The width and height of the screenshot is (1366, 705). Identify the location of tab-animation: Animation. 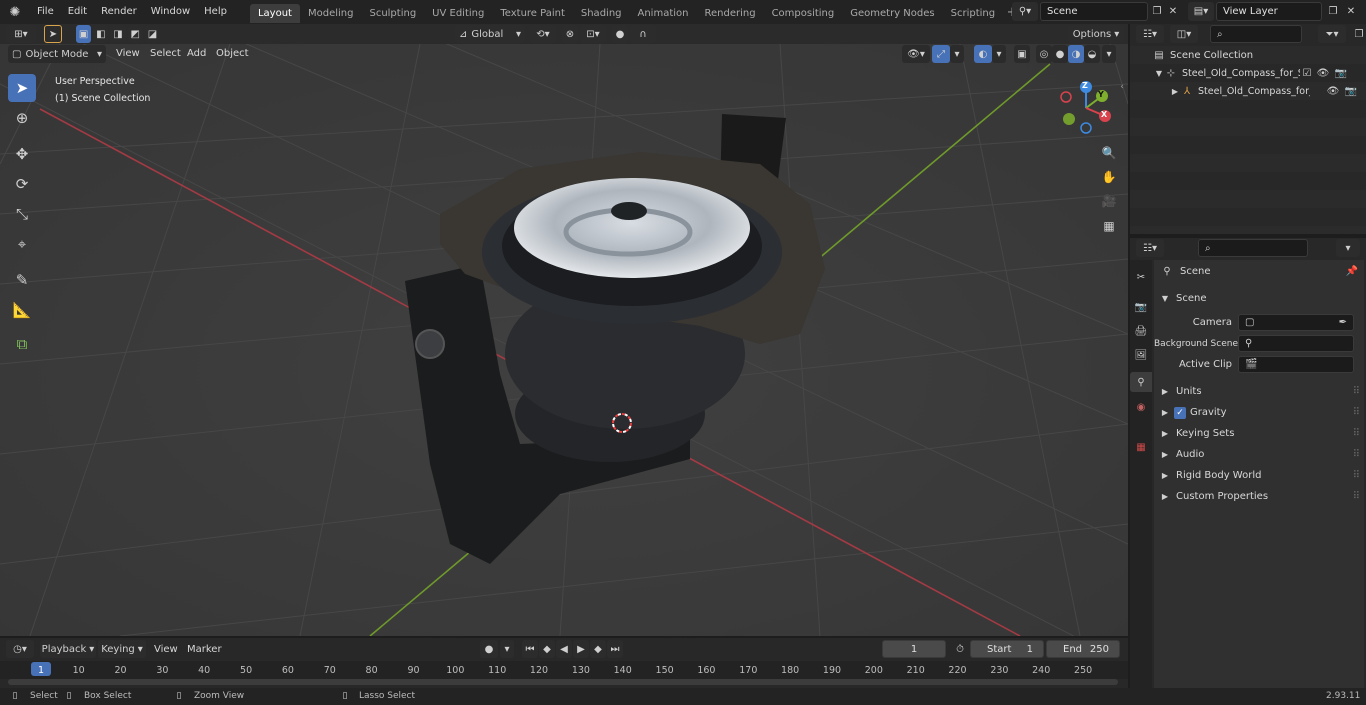
(663, 13).